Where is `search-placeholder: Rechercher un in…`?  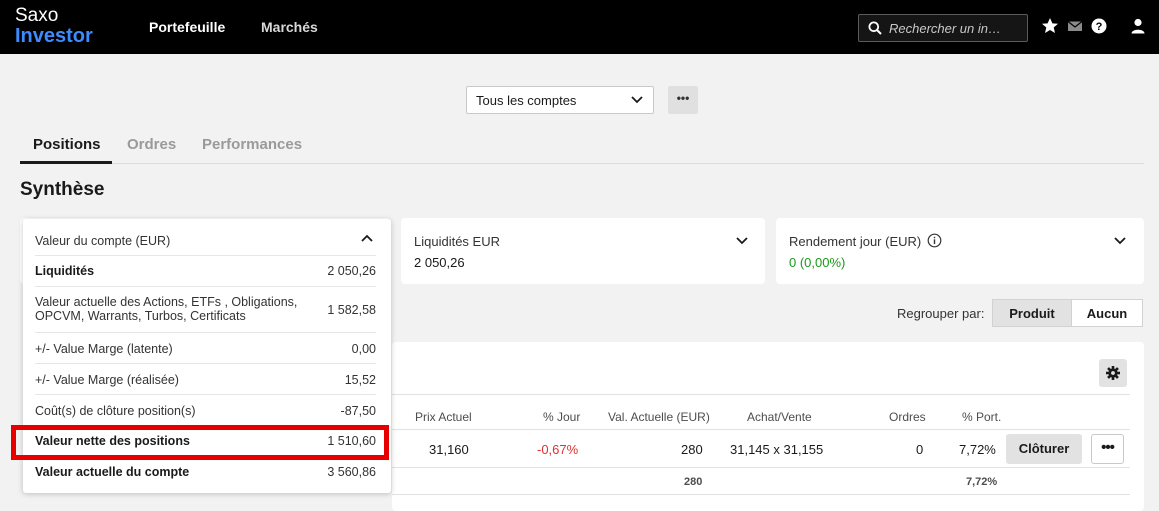
search-placeholder: Rechercher un in… is located at coordinates (945, 28).